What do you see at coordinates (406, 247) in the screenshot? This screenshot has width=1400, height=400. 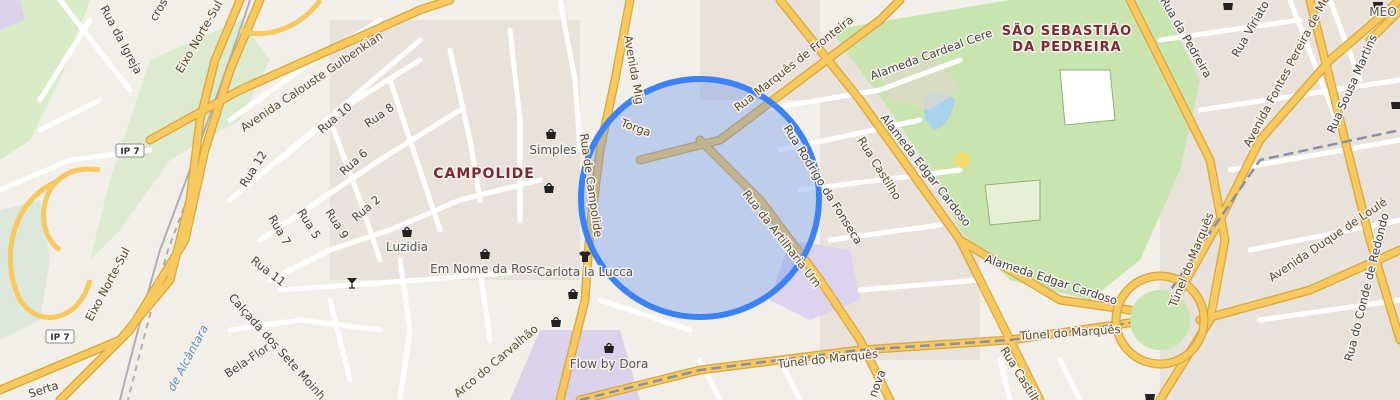 I see `poi-label-luzidia: Luzidia` at bounding box center [406, 247].